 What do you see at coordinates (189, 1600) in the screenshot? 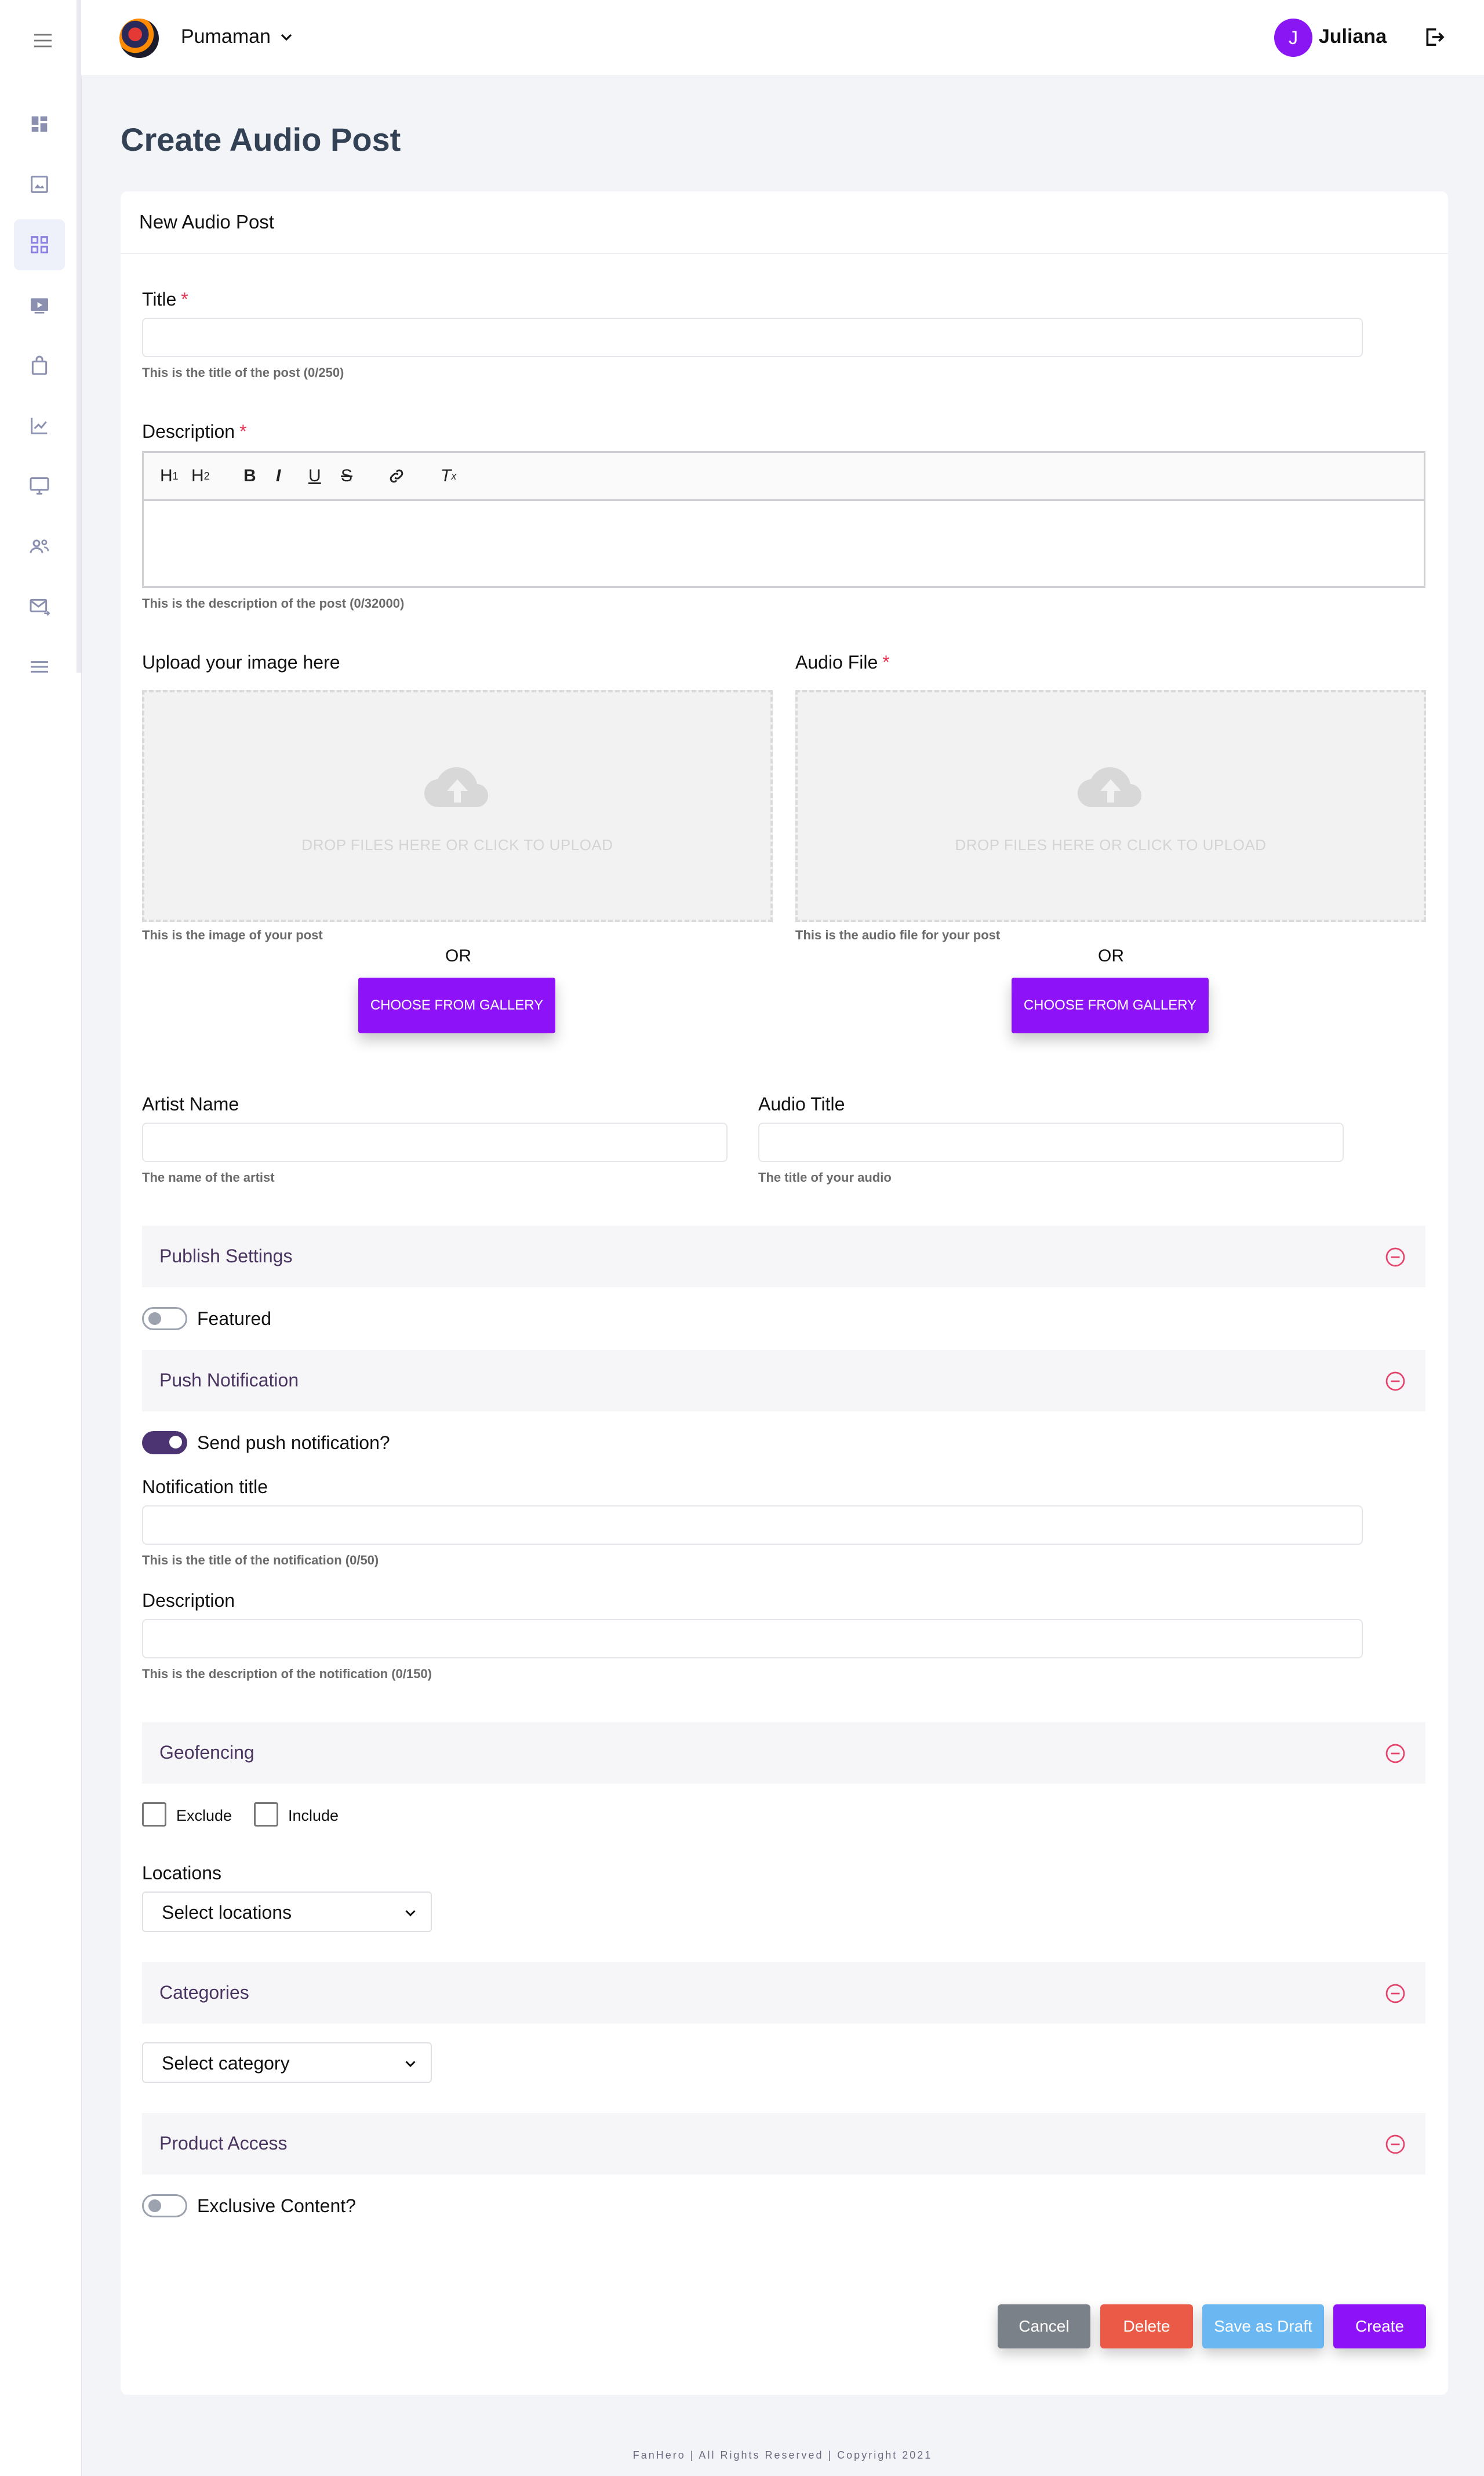
I see `notification-description-label: Description` at bounding box center [189, 1600].